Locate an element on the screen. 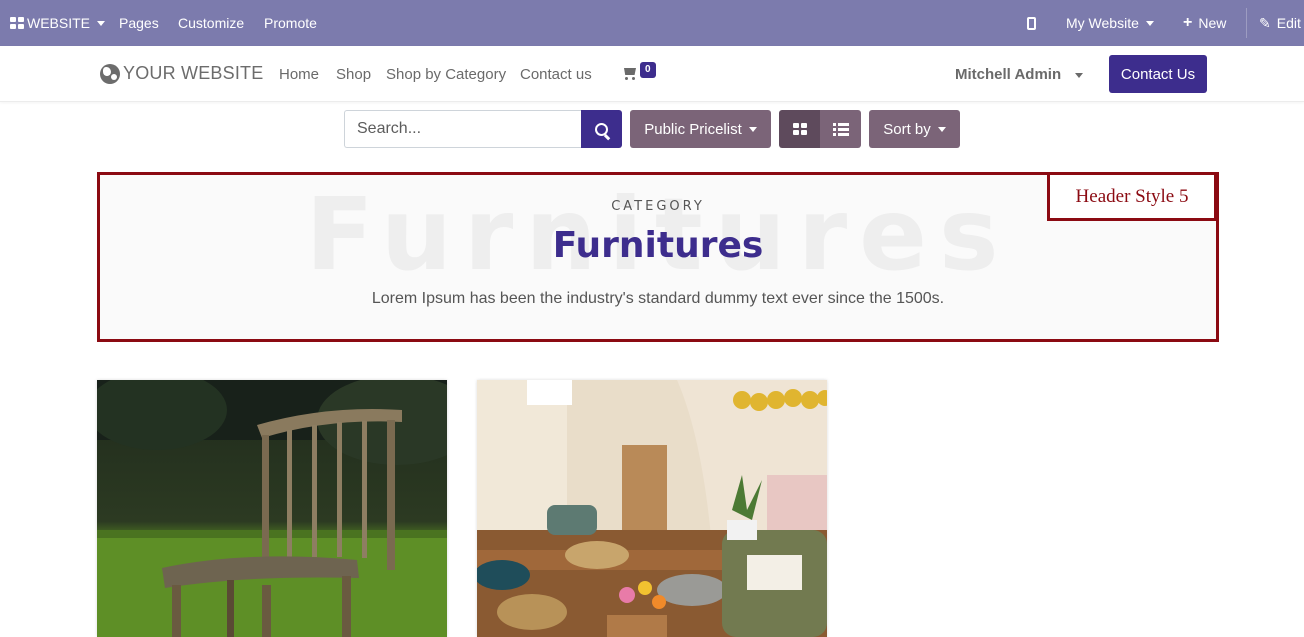  website-menu-label: WEBSITE is located at coordinates (59, 23).